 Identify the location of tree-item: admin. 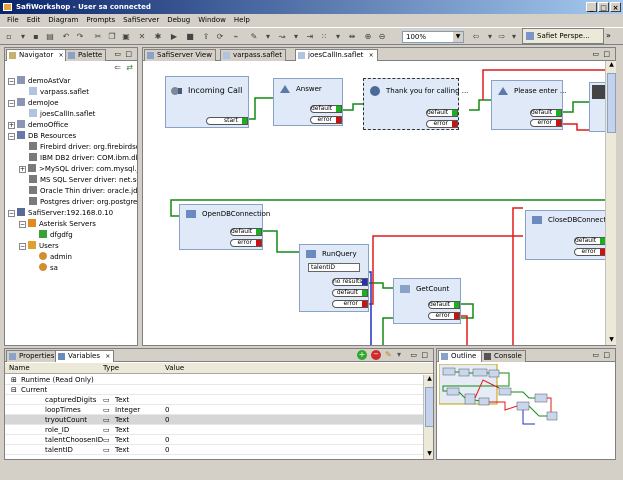
(55, 257).